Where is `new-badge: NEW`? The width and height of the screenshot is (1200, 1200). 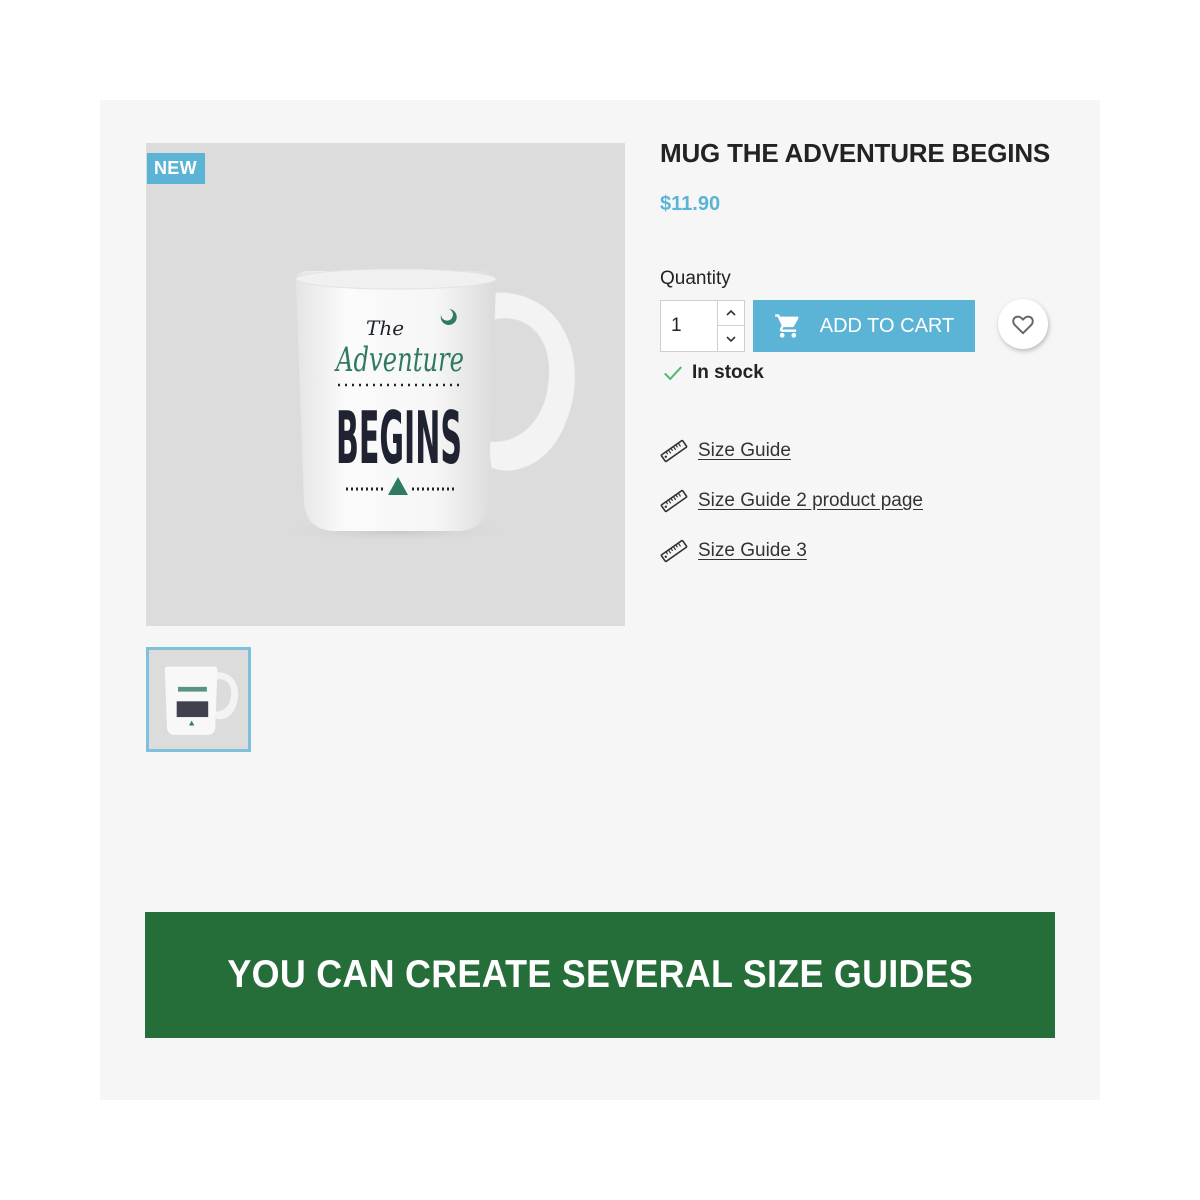 new-badge: NEW is located at coordinates (176, 168).